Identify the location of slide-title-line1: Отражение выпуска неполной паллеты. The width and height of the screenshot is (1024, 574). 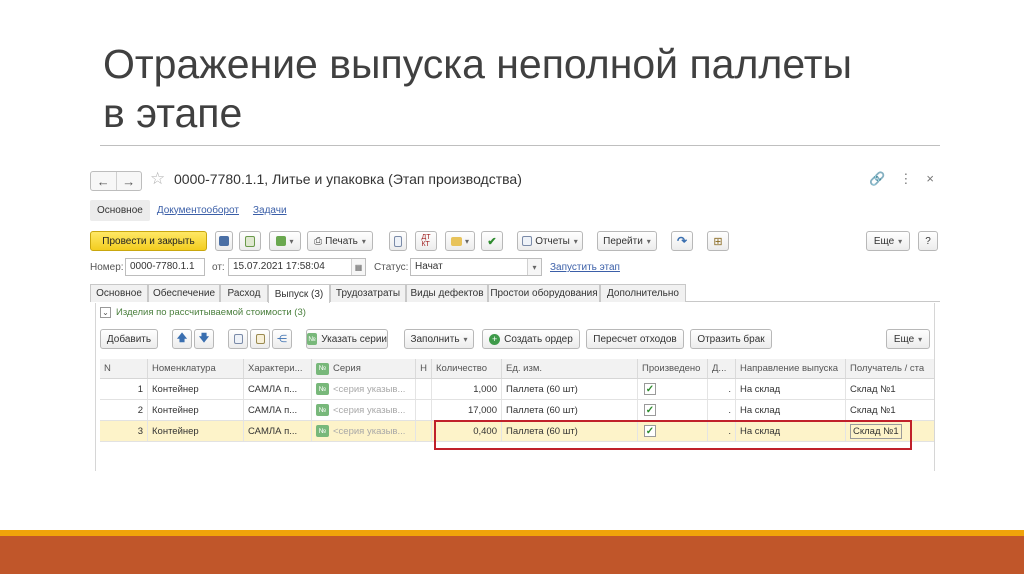
(478, 64).